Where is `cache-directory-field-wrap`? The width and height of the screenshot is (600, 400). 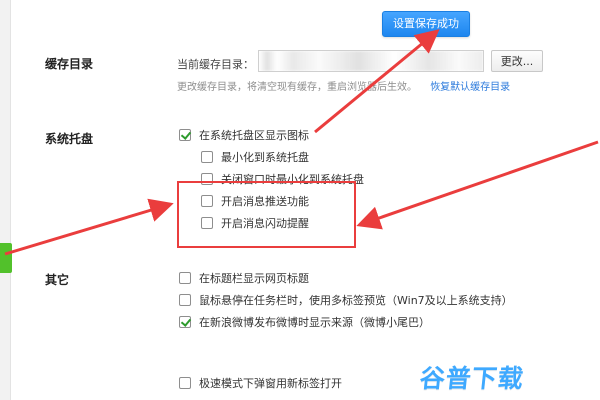 cache-directory-field-wrap is located at coordinates (371, 61).